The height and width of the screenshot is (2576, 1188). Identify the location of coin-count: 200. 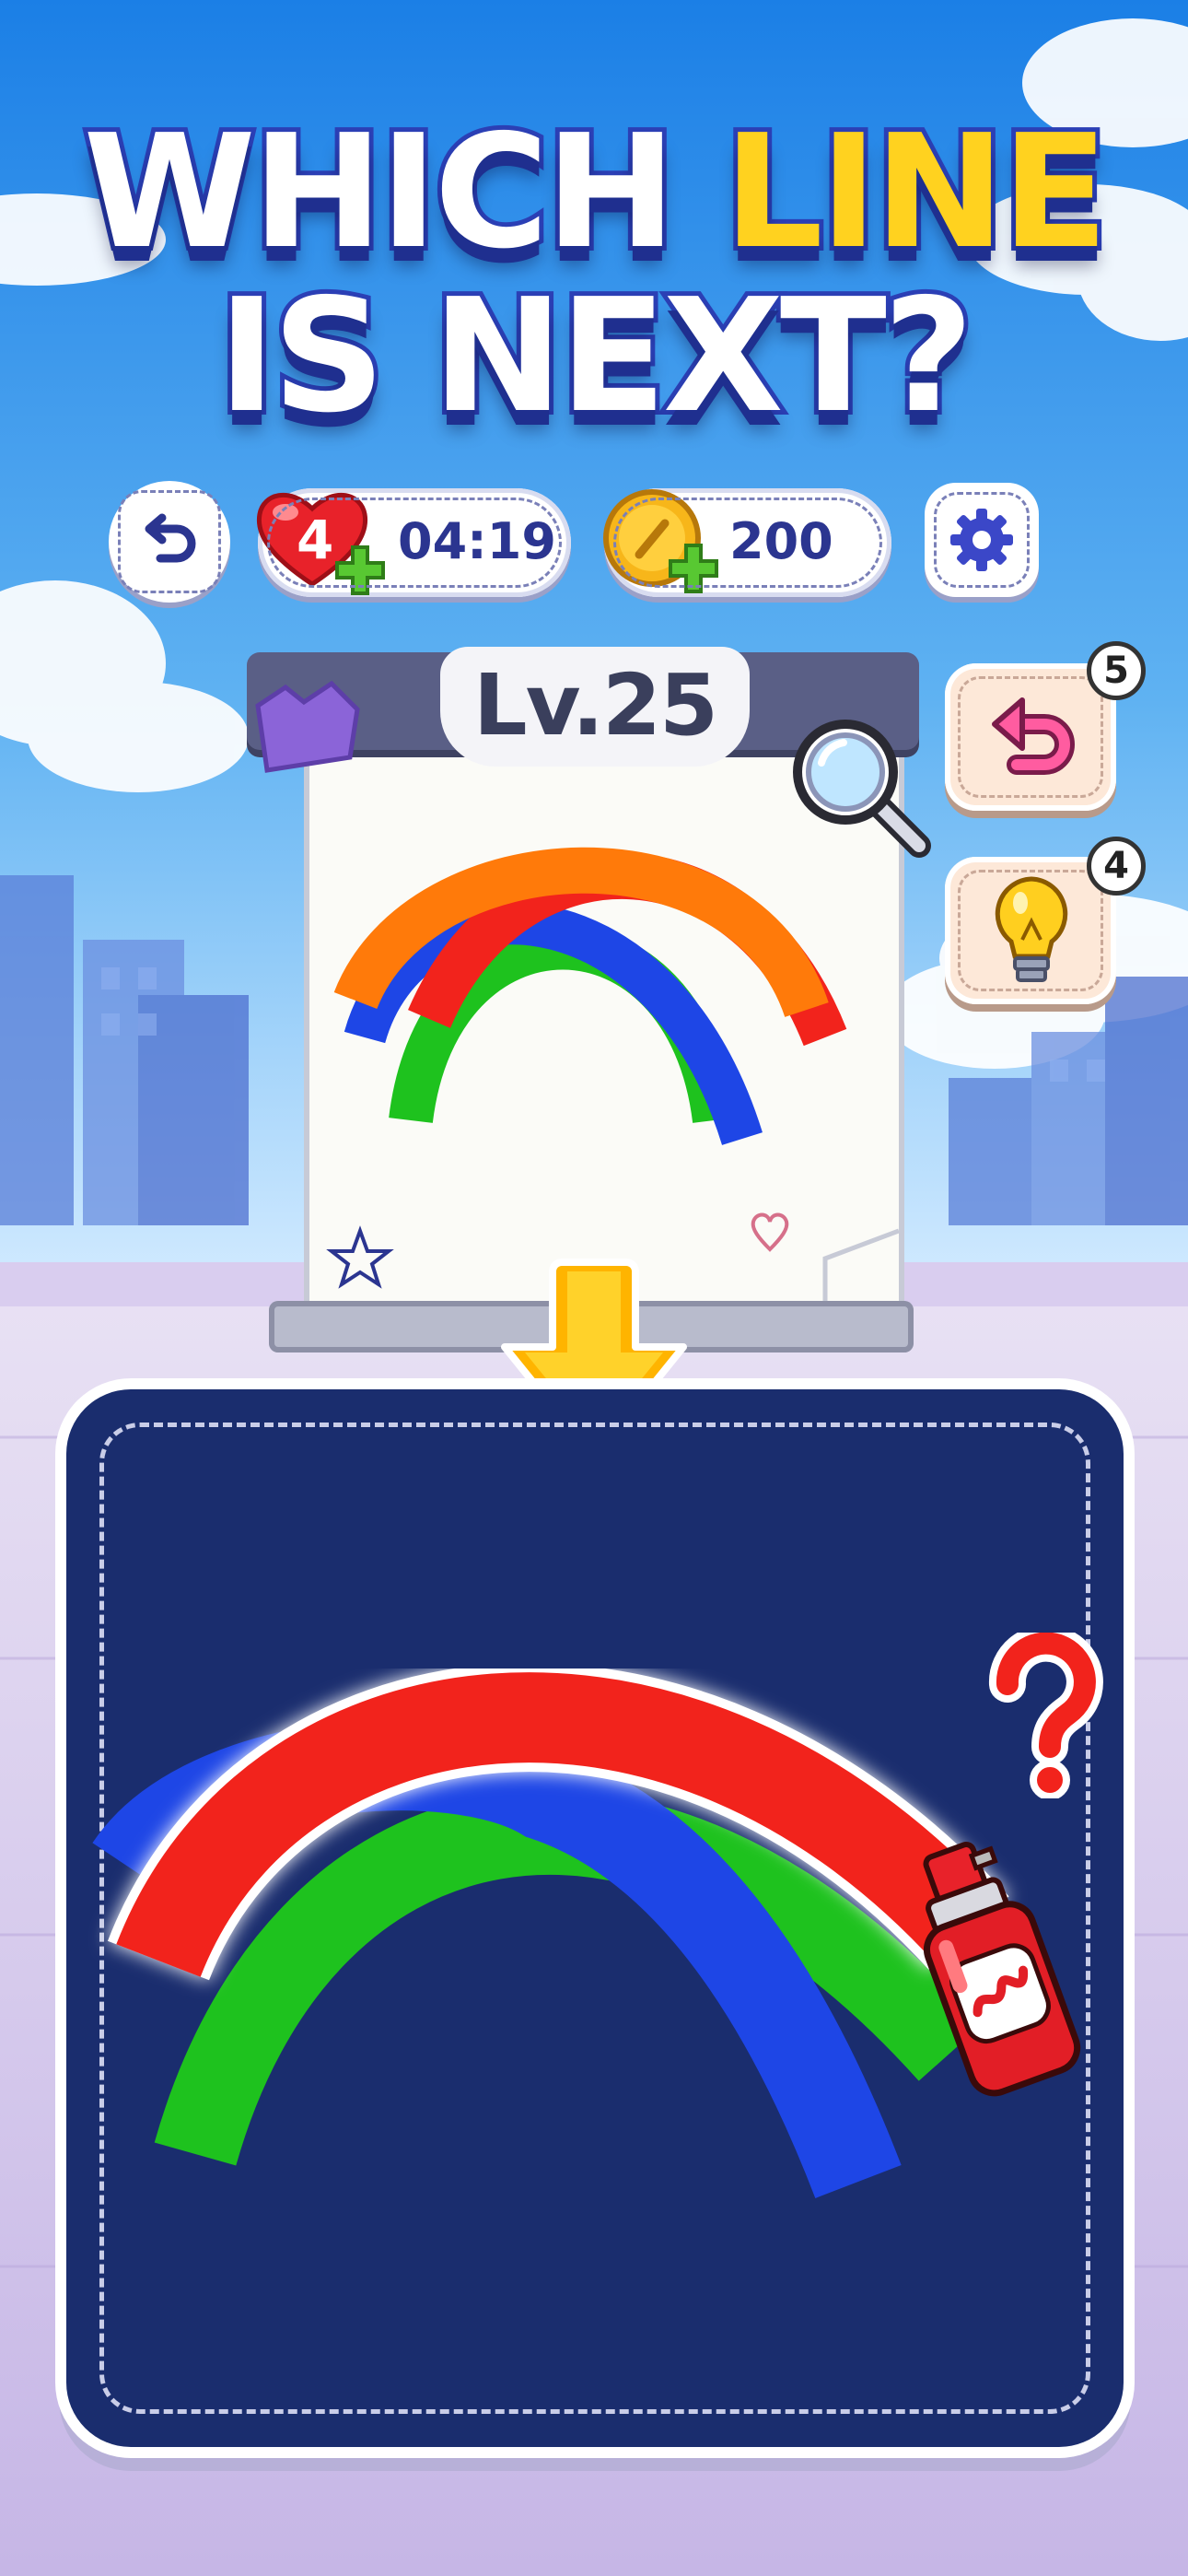
(781, 541).